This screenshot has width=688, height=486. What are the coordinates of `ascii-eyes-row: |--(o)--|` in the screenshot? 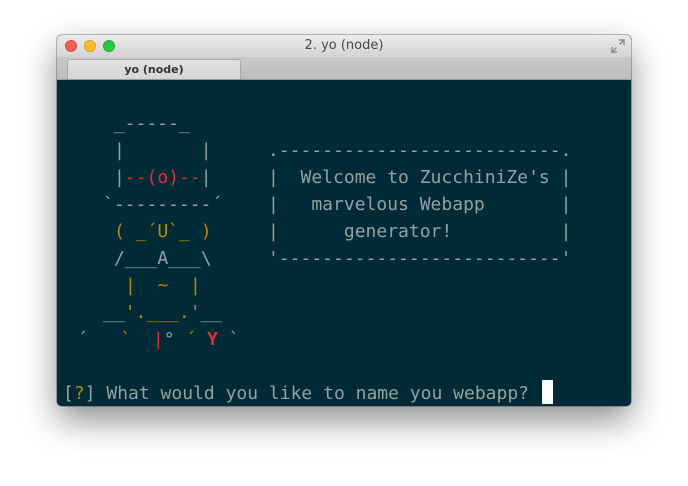 It's located at (163, 177).